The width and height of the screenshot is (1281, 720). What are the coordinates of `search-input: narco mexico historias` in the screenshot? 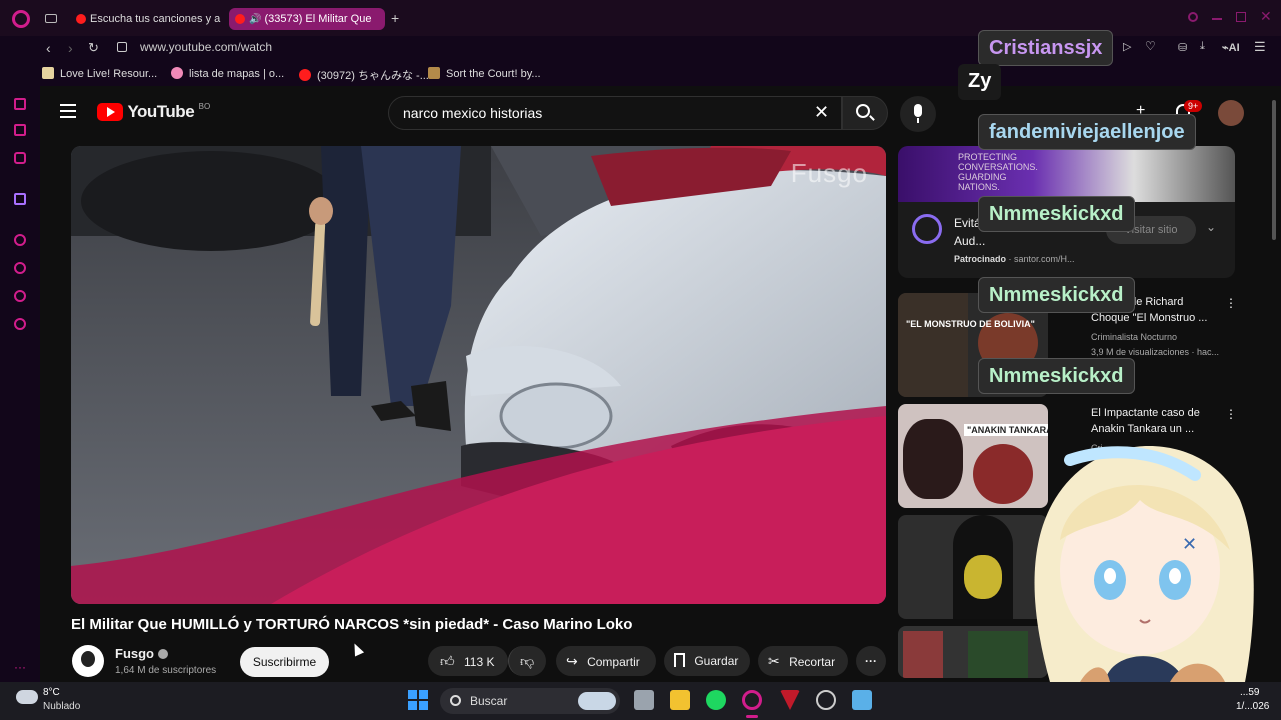 It's located at (615, 113).